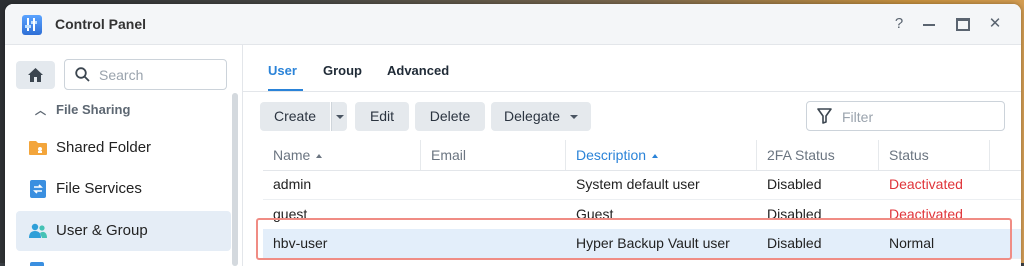 The height and width of the screenshot is (266, 1024). What do you see at coordinates (995, 24) in the screenshot?
I see `close-icon: ✕` at bounding box center [995, 24].